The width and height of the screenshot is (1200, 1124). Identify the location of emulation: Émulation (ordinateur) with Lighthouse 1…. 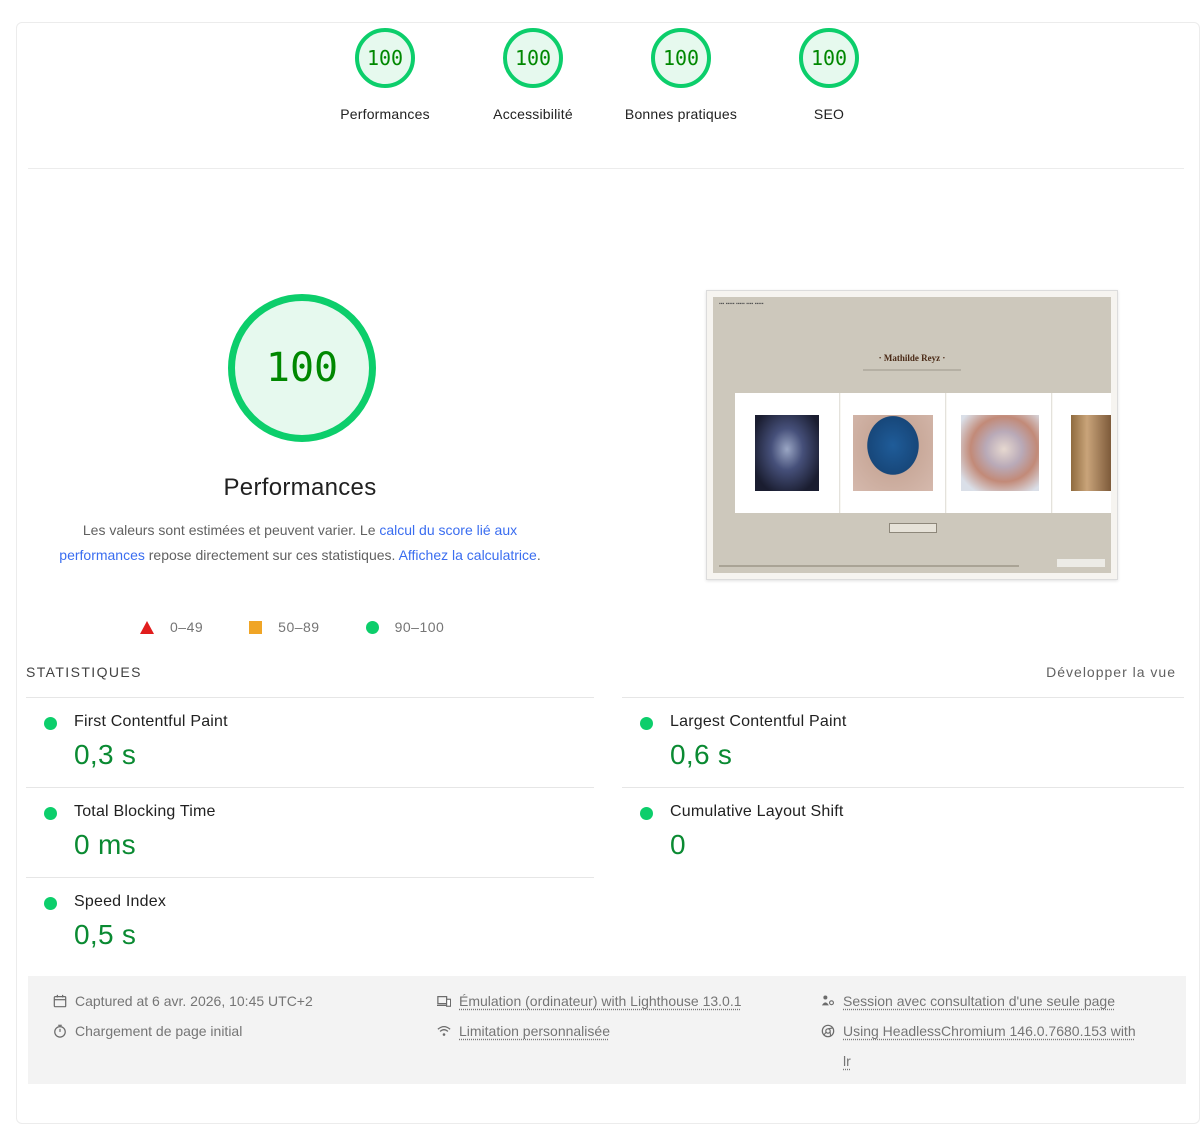
(589, 1001).